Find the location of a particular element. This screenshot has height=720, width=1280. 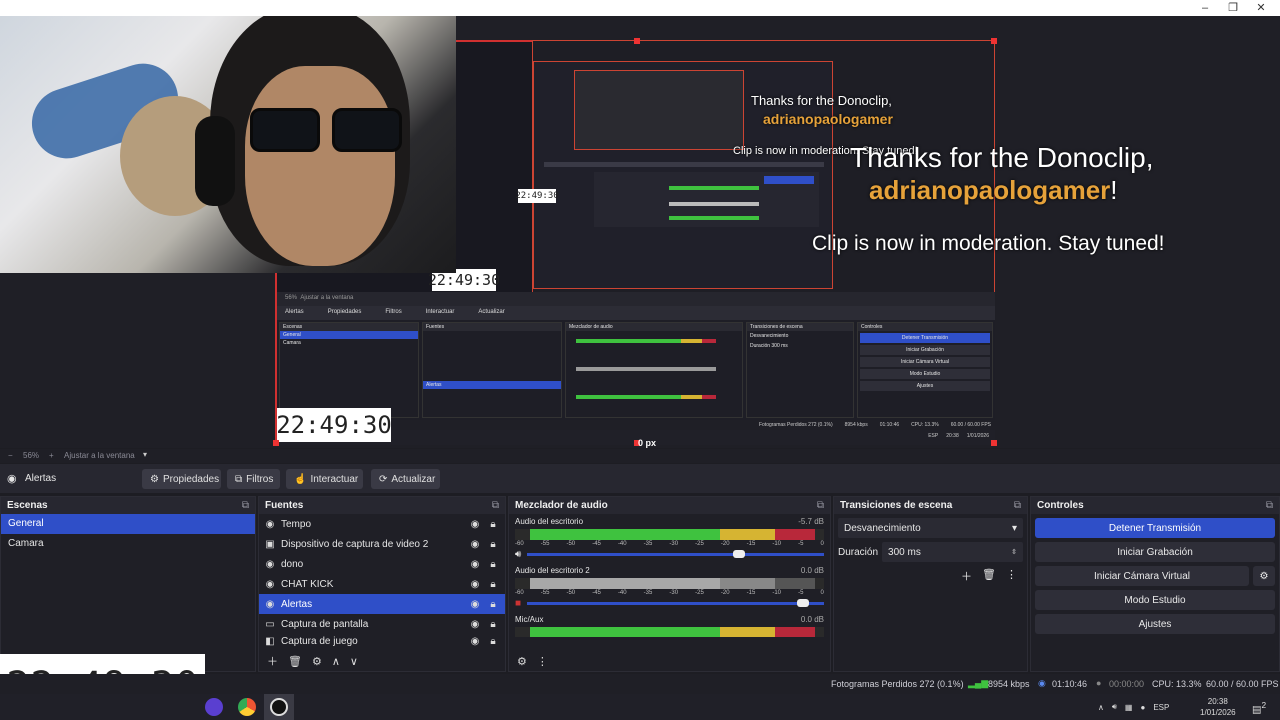

scene-item: General is located at coordinates (128, 524).